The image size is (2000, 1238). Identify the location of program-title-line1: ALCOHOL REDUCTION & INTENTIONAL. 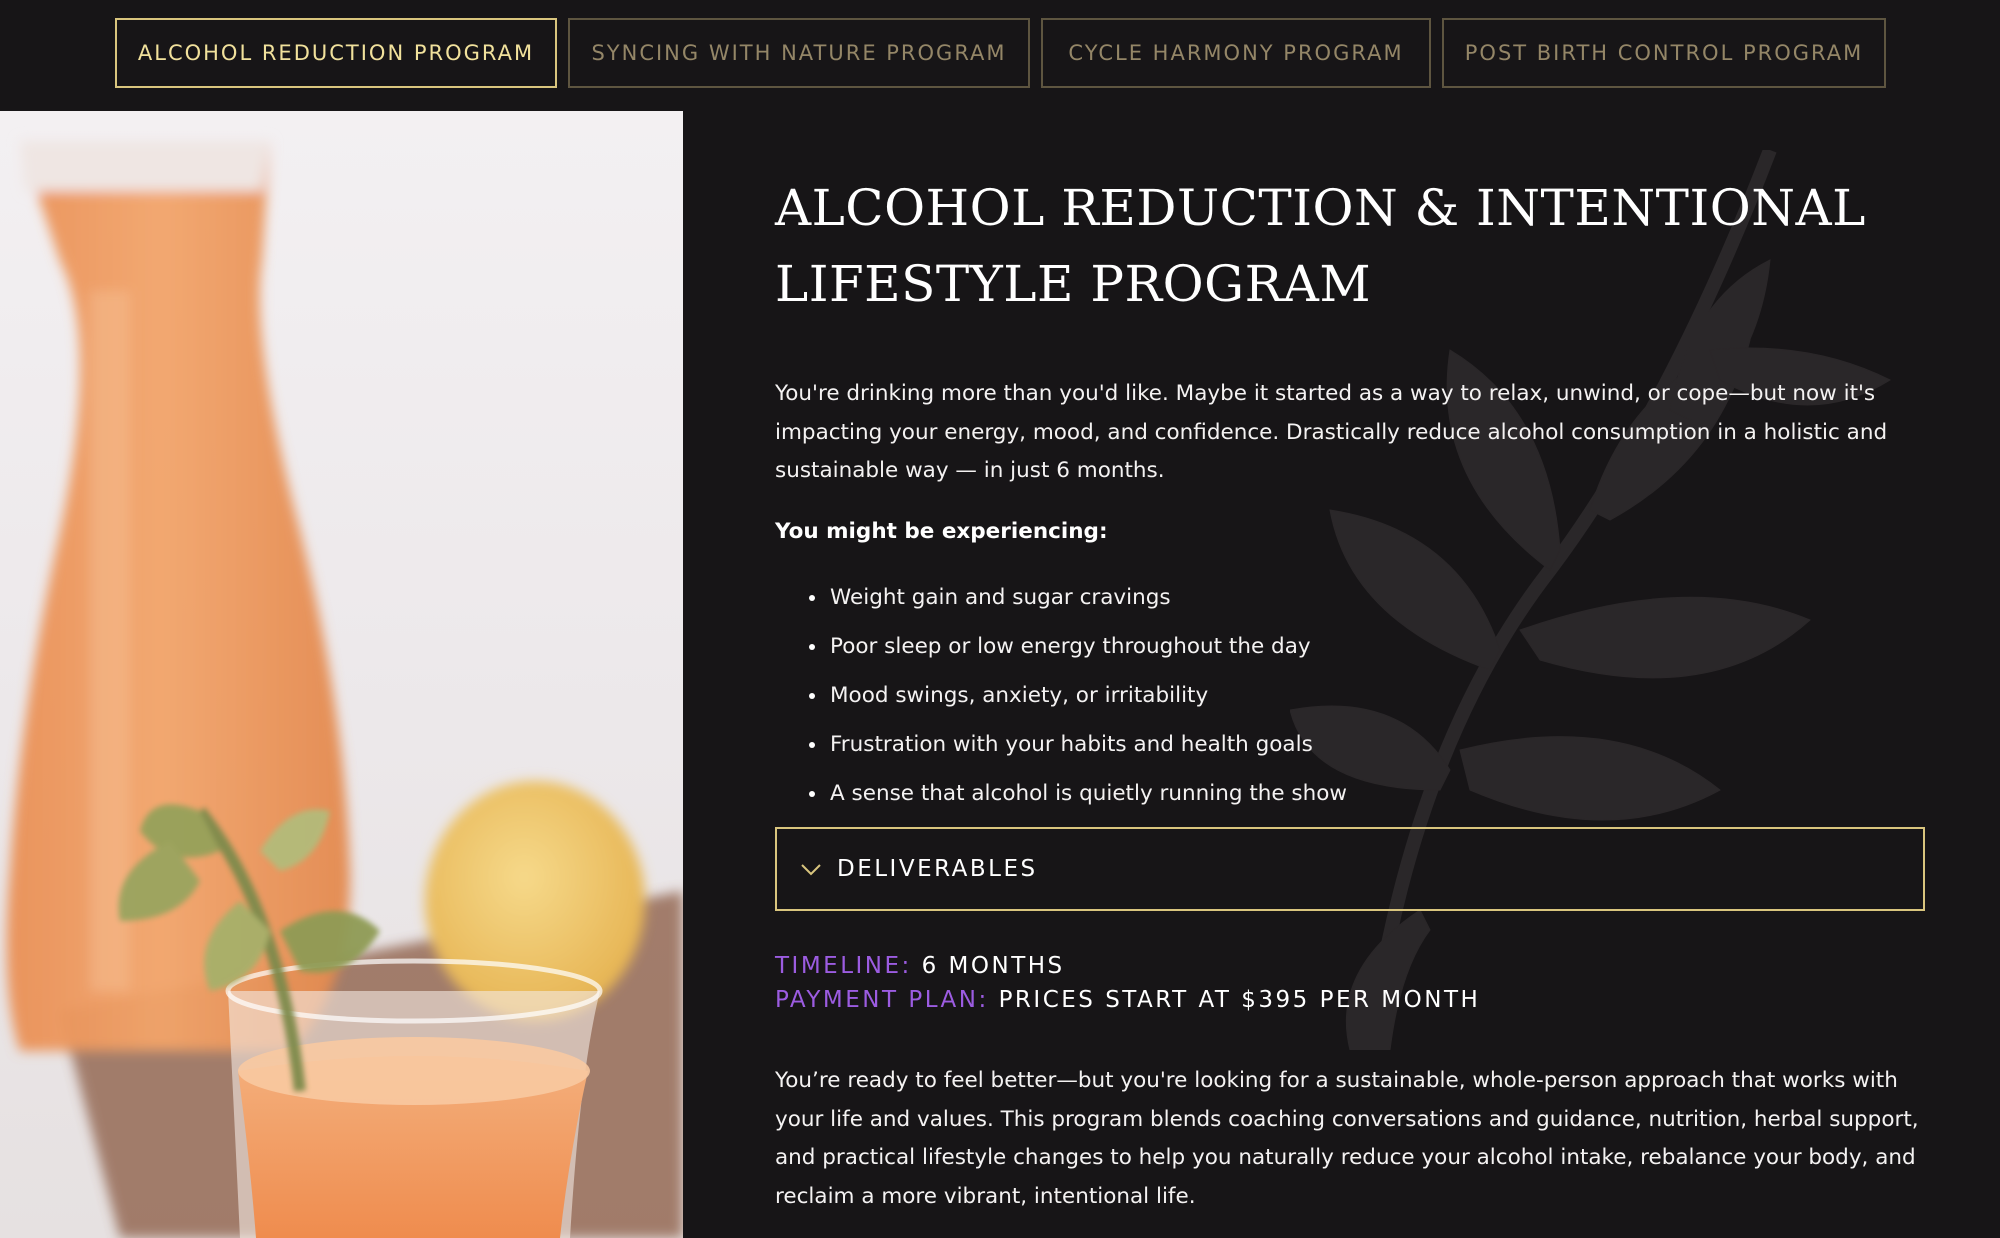
(1320, 208).